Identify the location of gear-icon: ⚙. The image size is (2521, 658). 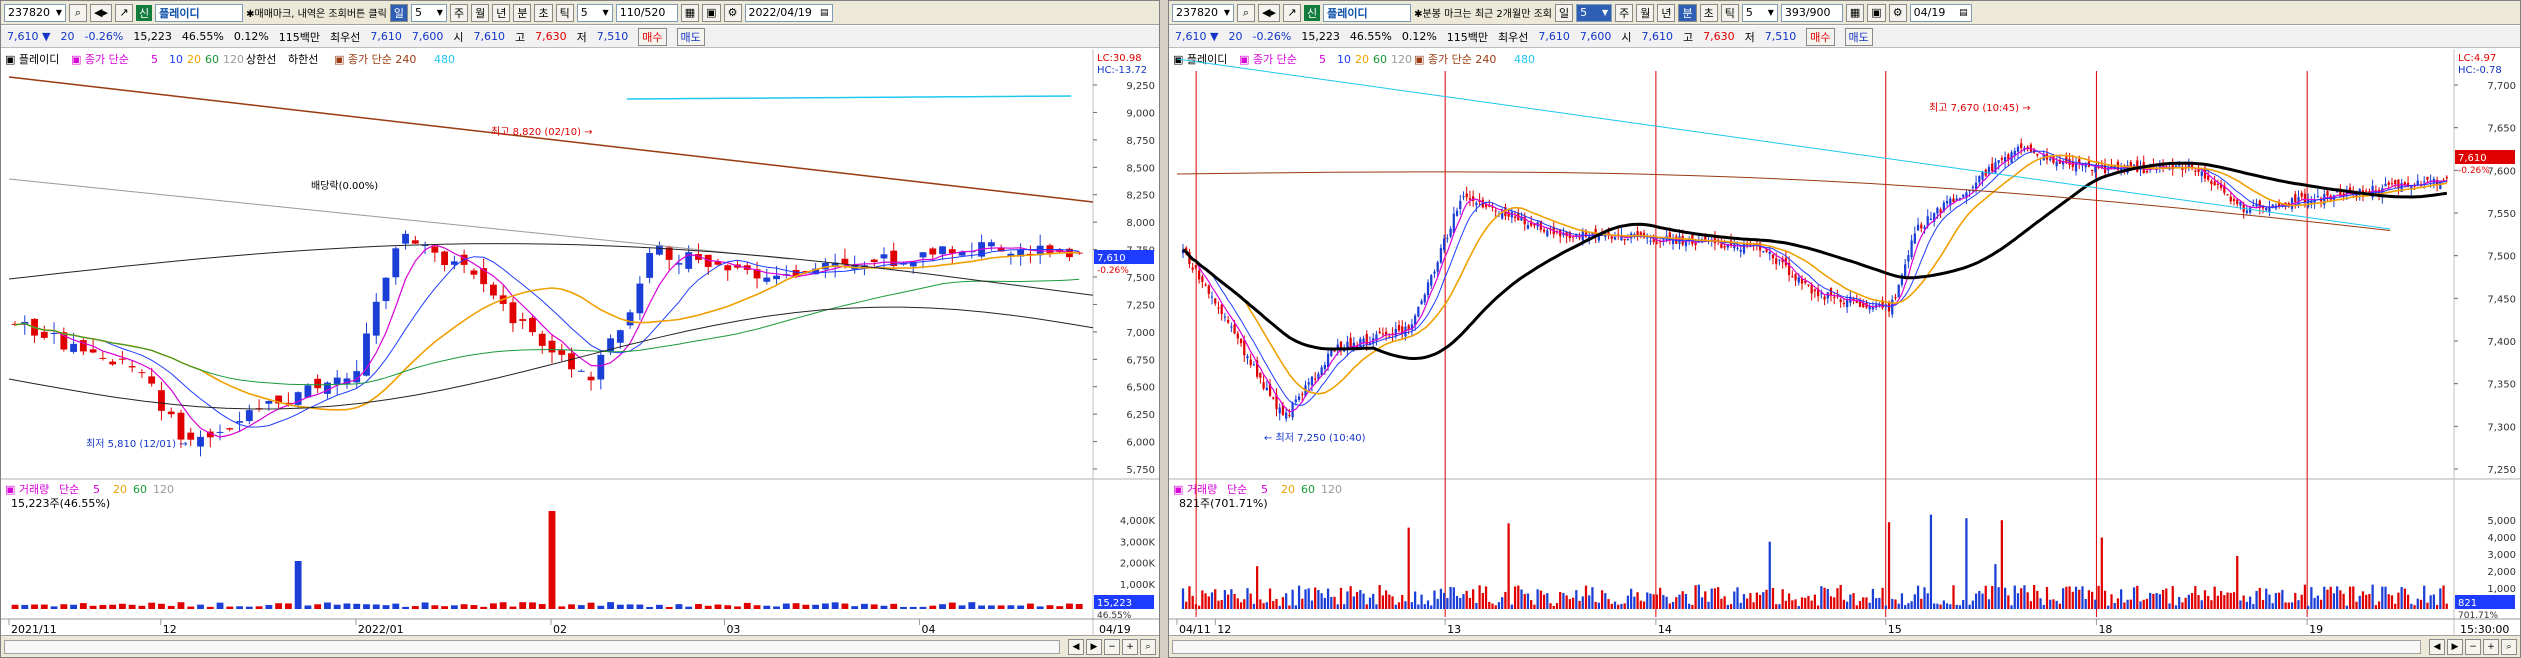
(1897, 12).